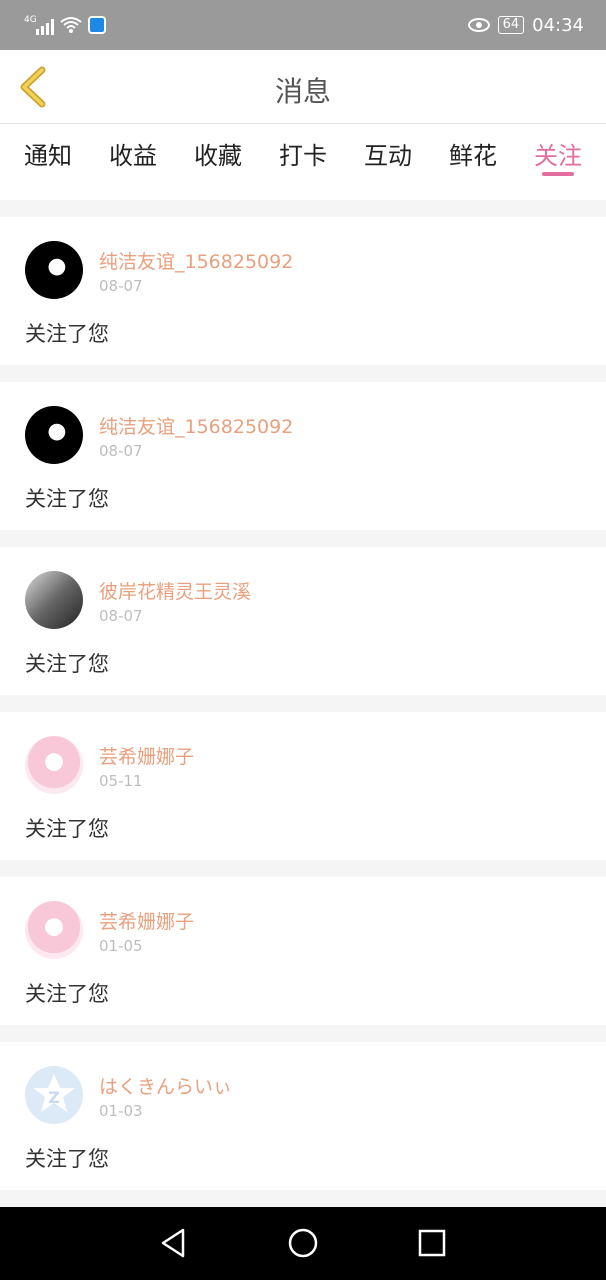  I want to click on battery-icon: 64, so click(511, 25).